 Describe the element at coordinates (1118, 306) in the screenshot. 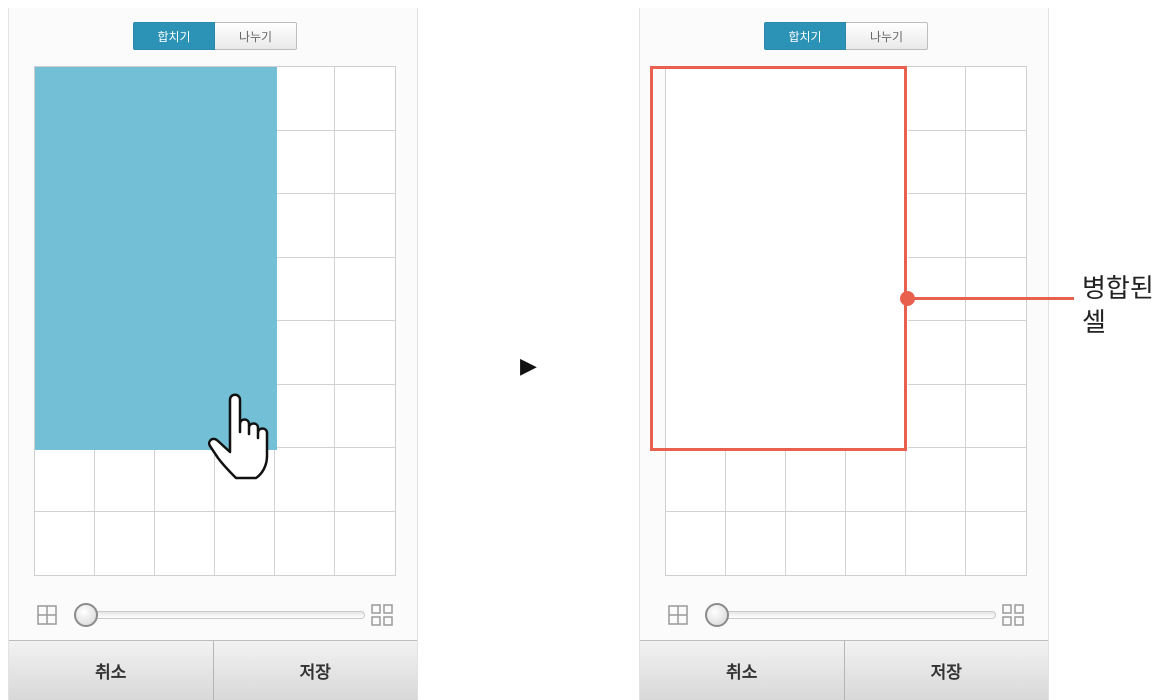

I see `callout-label: 병합된 셀` at that location.